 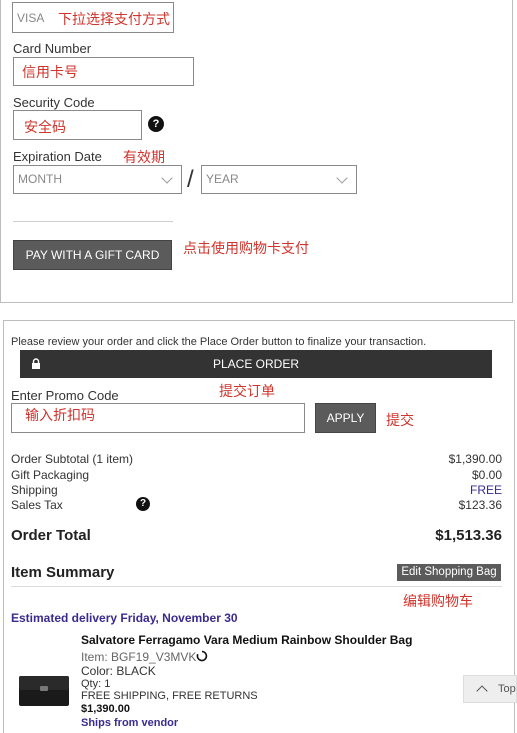 I want to click on edit-shopping-bag-button: Edit Shopping Bag, so click(x=449, y=572).